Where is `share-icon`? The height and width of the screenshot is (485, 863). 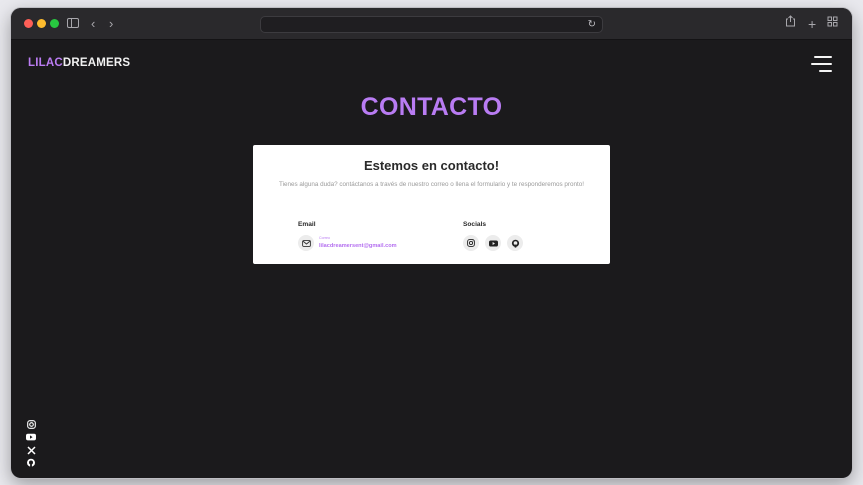
share-icon is located at coordinates (790, 23).